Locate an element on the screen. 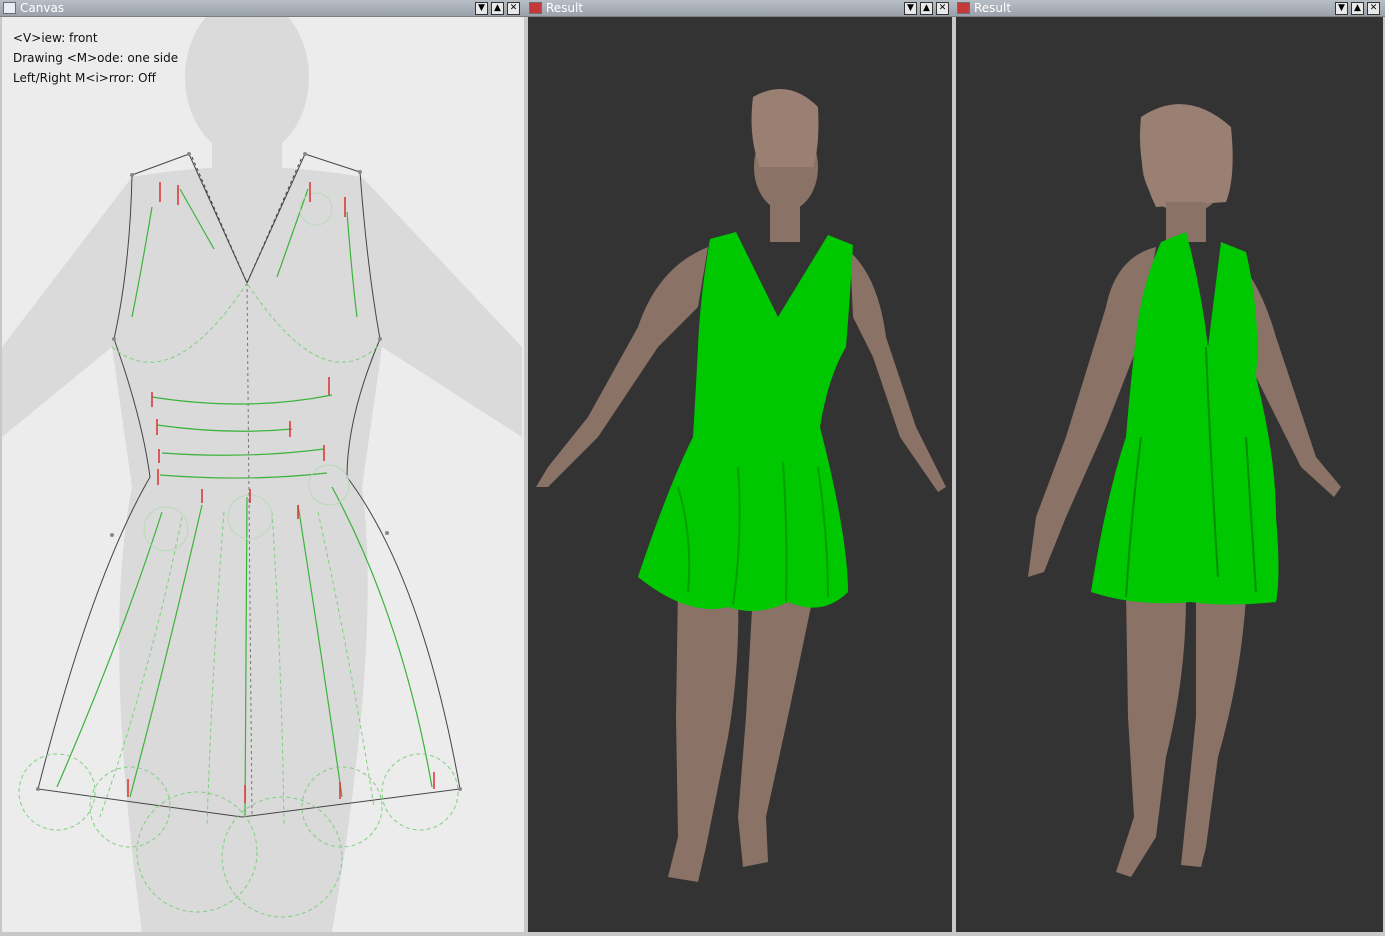  view-info: <V>iew: front is located at coordinates (55, 38).